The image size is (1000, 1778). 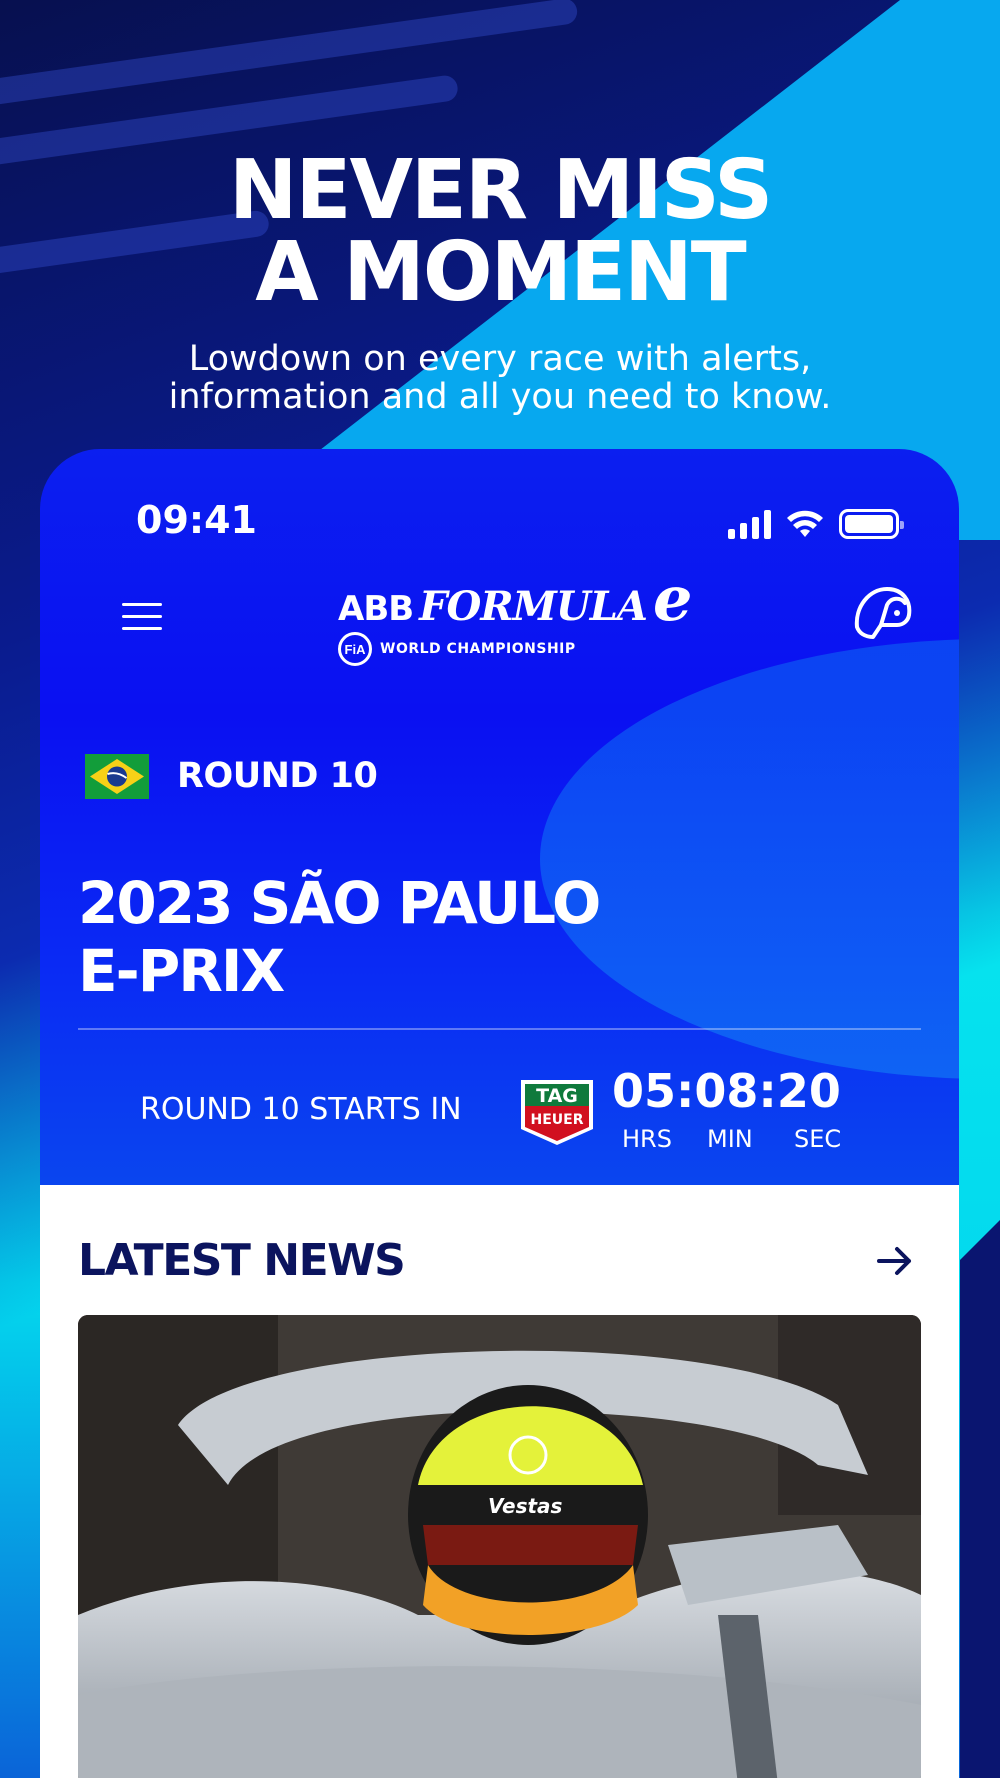 What do you see at coordinates (895, 1261) in the screenshot?
I see `arrow-right-icon` at bounding box center [895, 1261].